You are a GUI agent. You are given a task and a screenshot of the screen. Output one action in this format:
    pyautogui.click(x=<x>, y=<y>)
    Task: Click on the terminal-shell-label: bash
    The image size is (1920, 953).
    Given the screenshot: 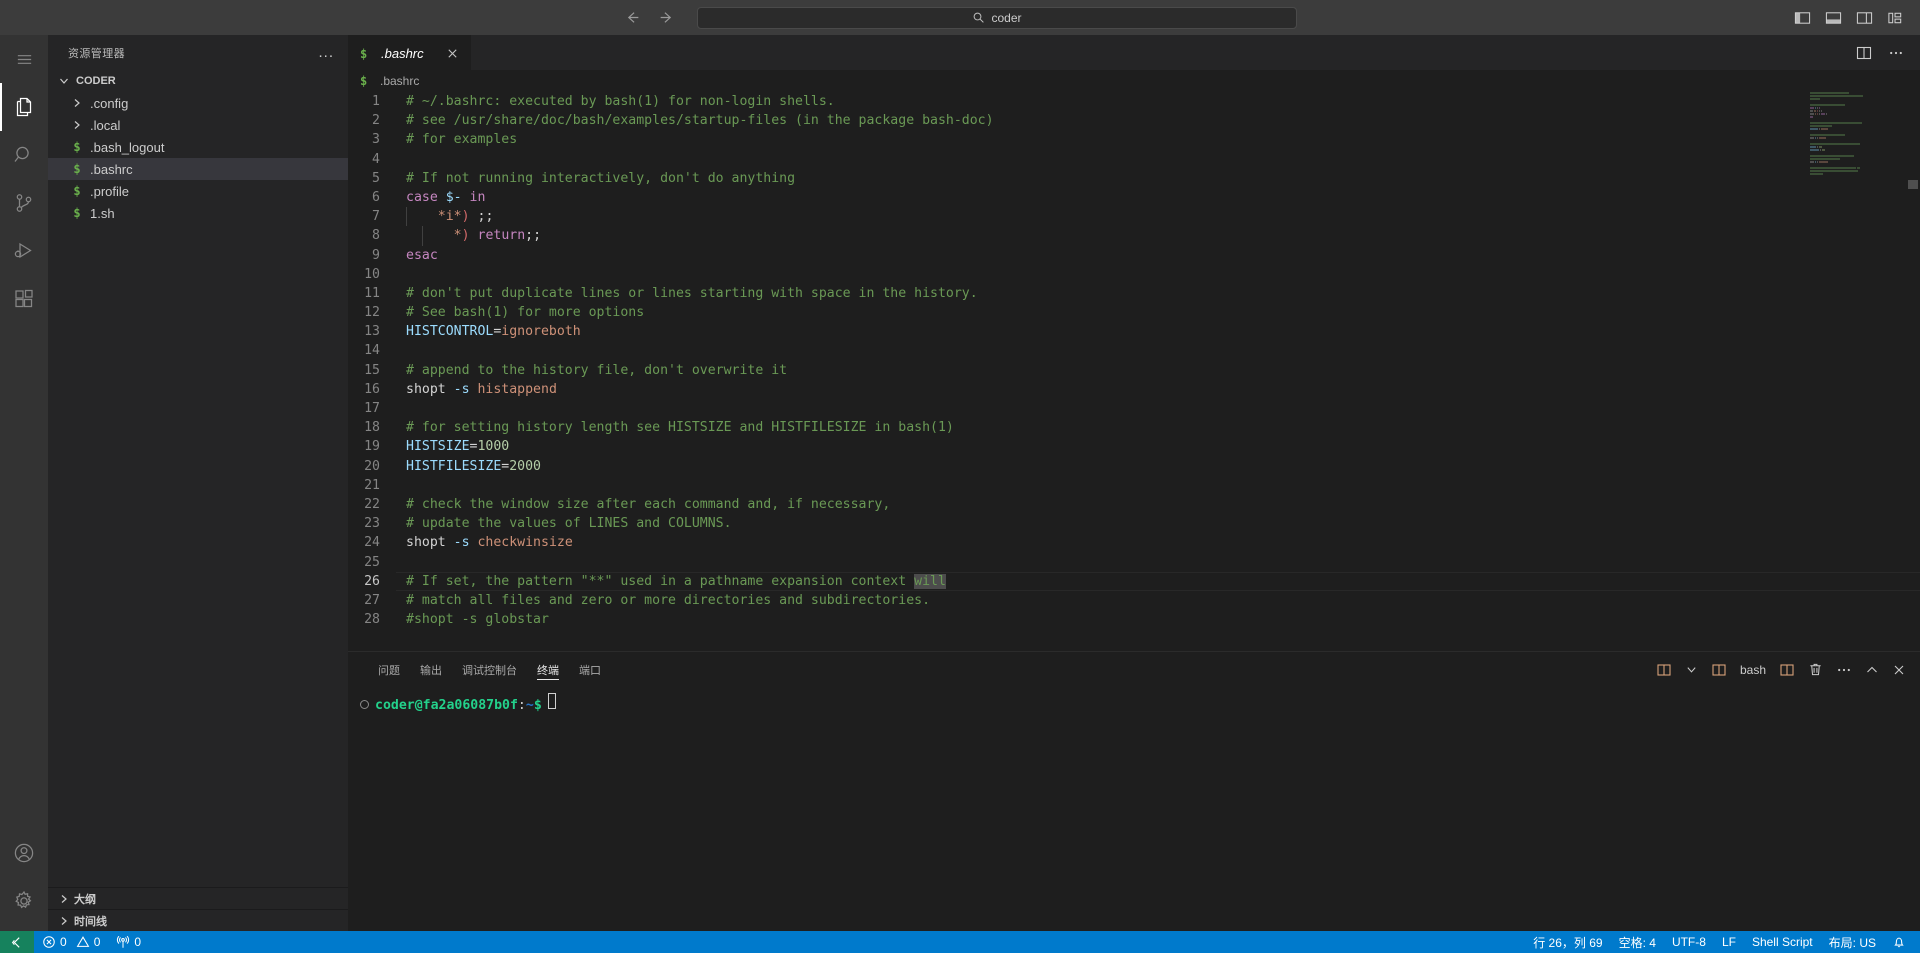 What is the action you would take?
    pyautogui.click(x=1753, y=670)
    